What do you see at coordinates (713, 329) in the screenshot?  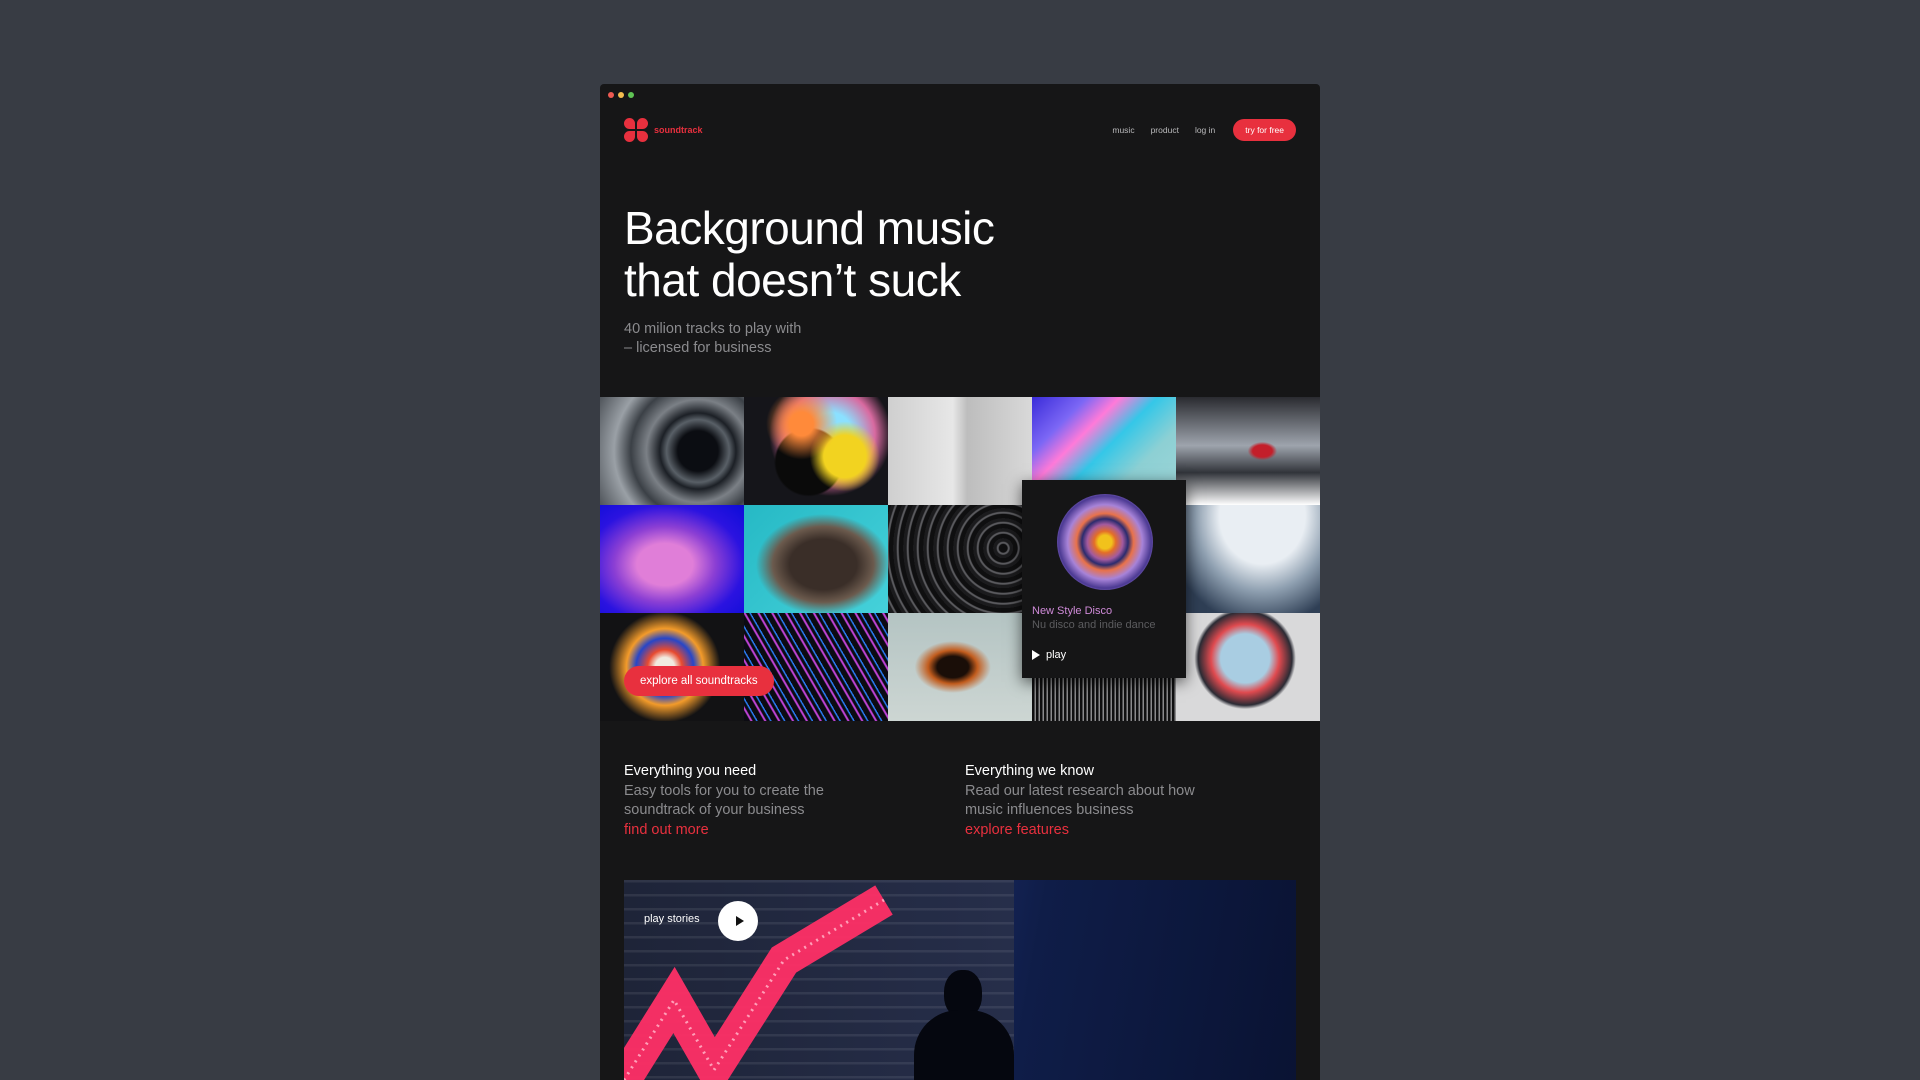 I see `hero-subtitle-line: 40 milion tracks to play with` at bounding box center [713, 329].